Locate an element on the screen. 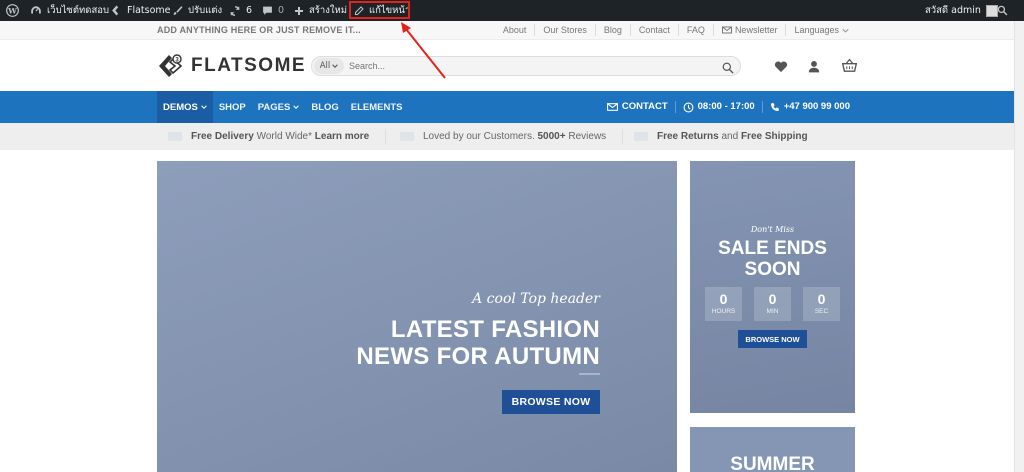  nav-item-elements: ELEMENTS is located at coordinates (377, 107).